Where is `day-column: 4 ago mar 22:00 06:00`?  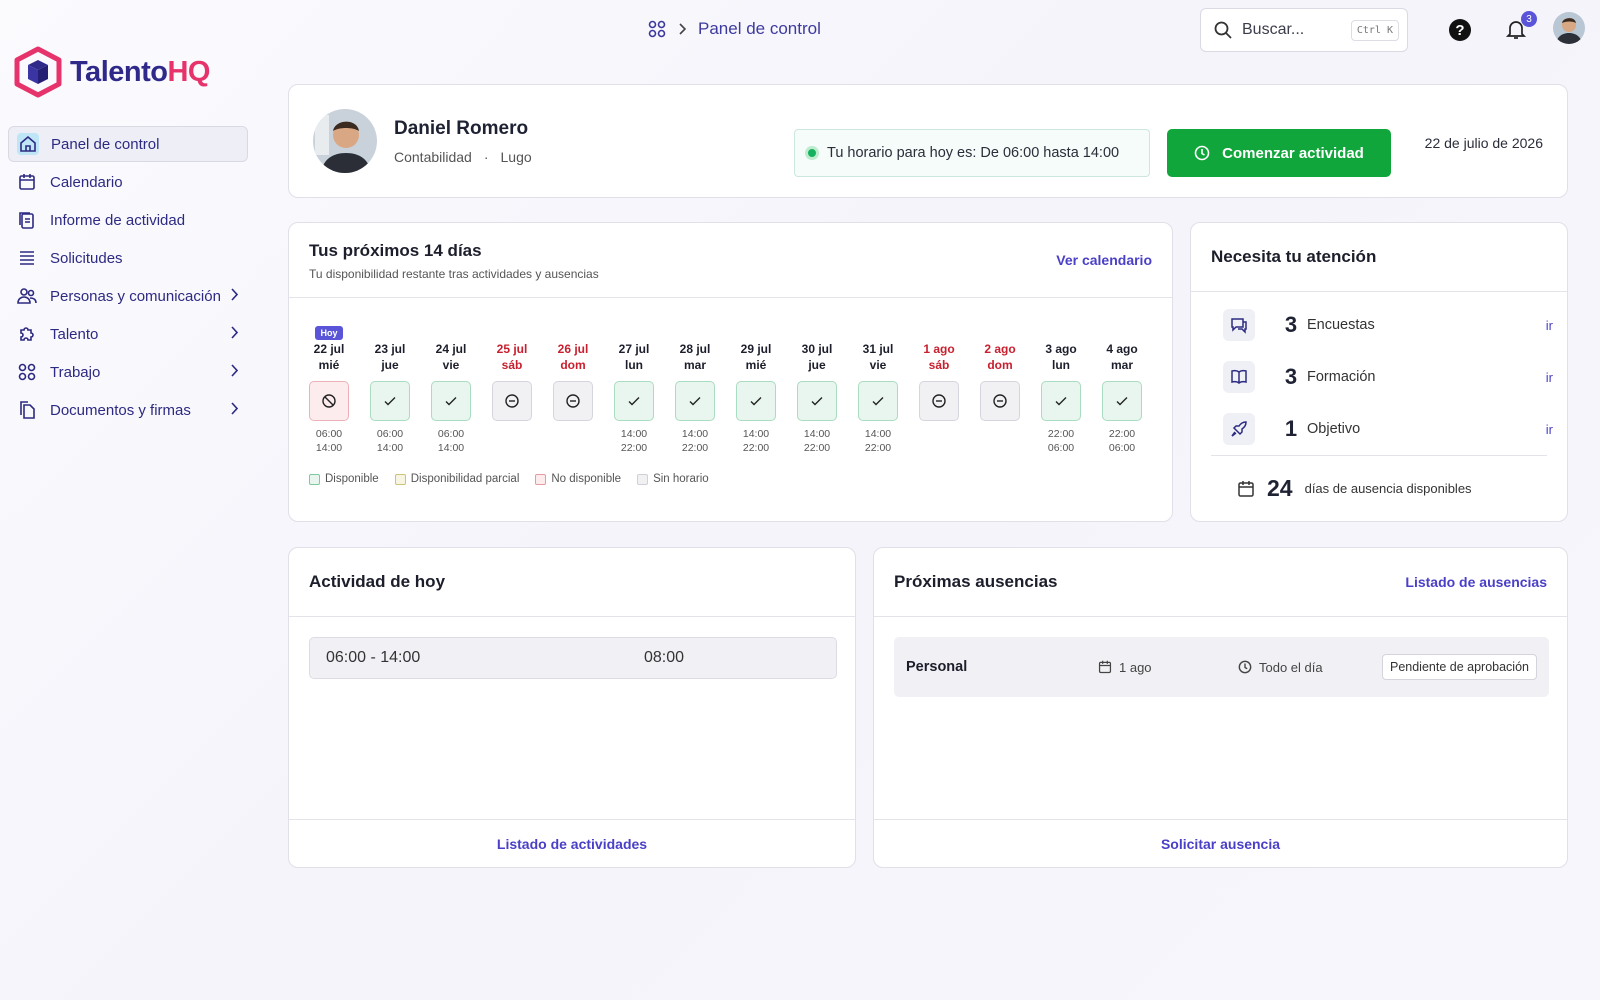 day-column: 4 ago mar 22:00 06:00 is located at coordinates (1122, 389).